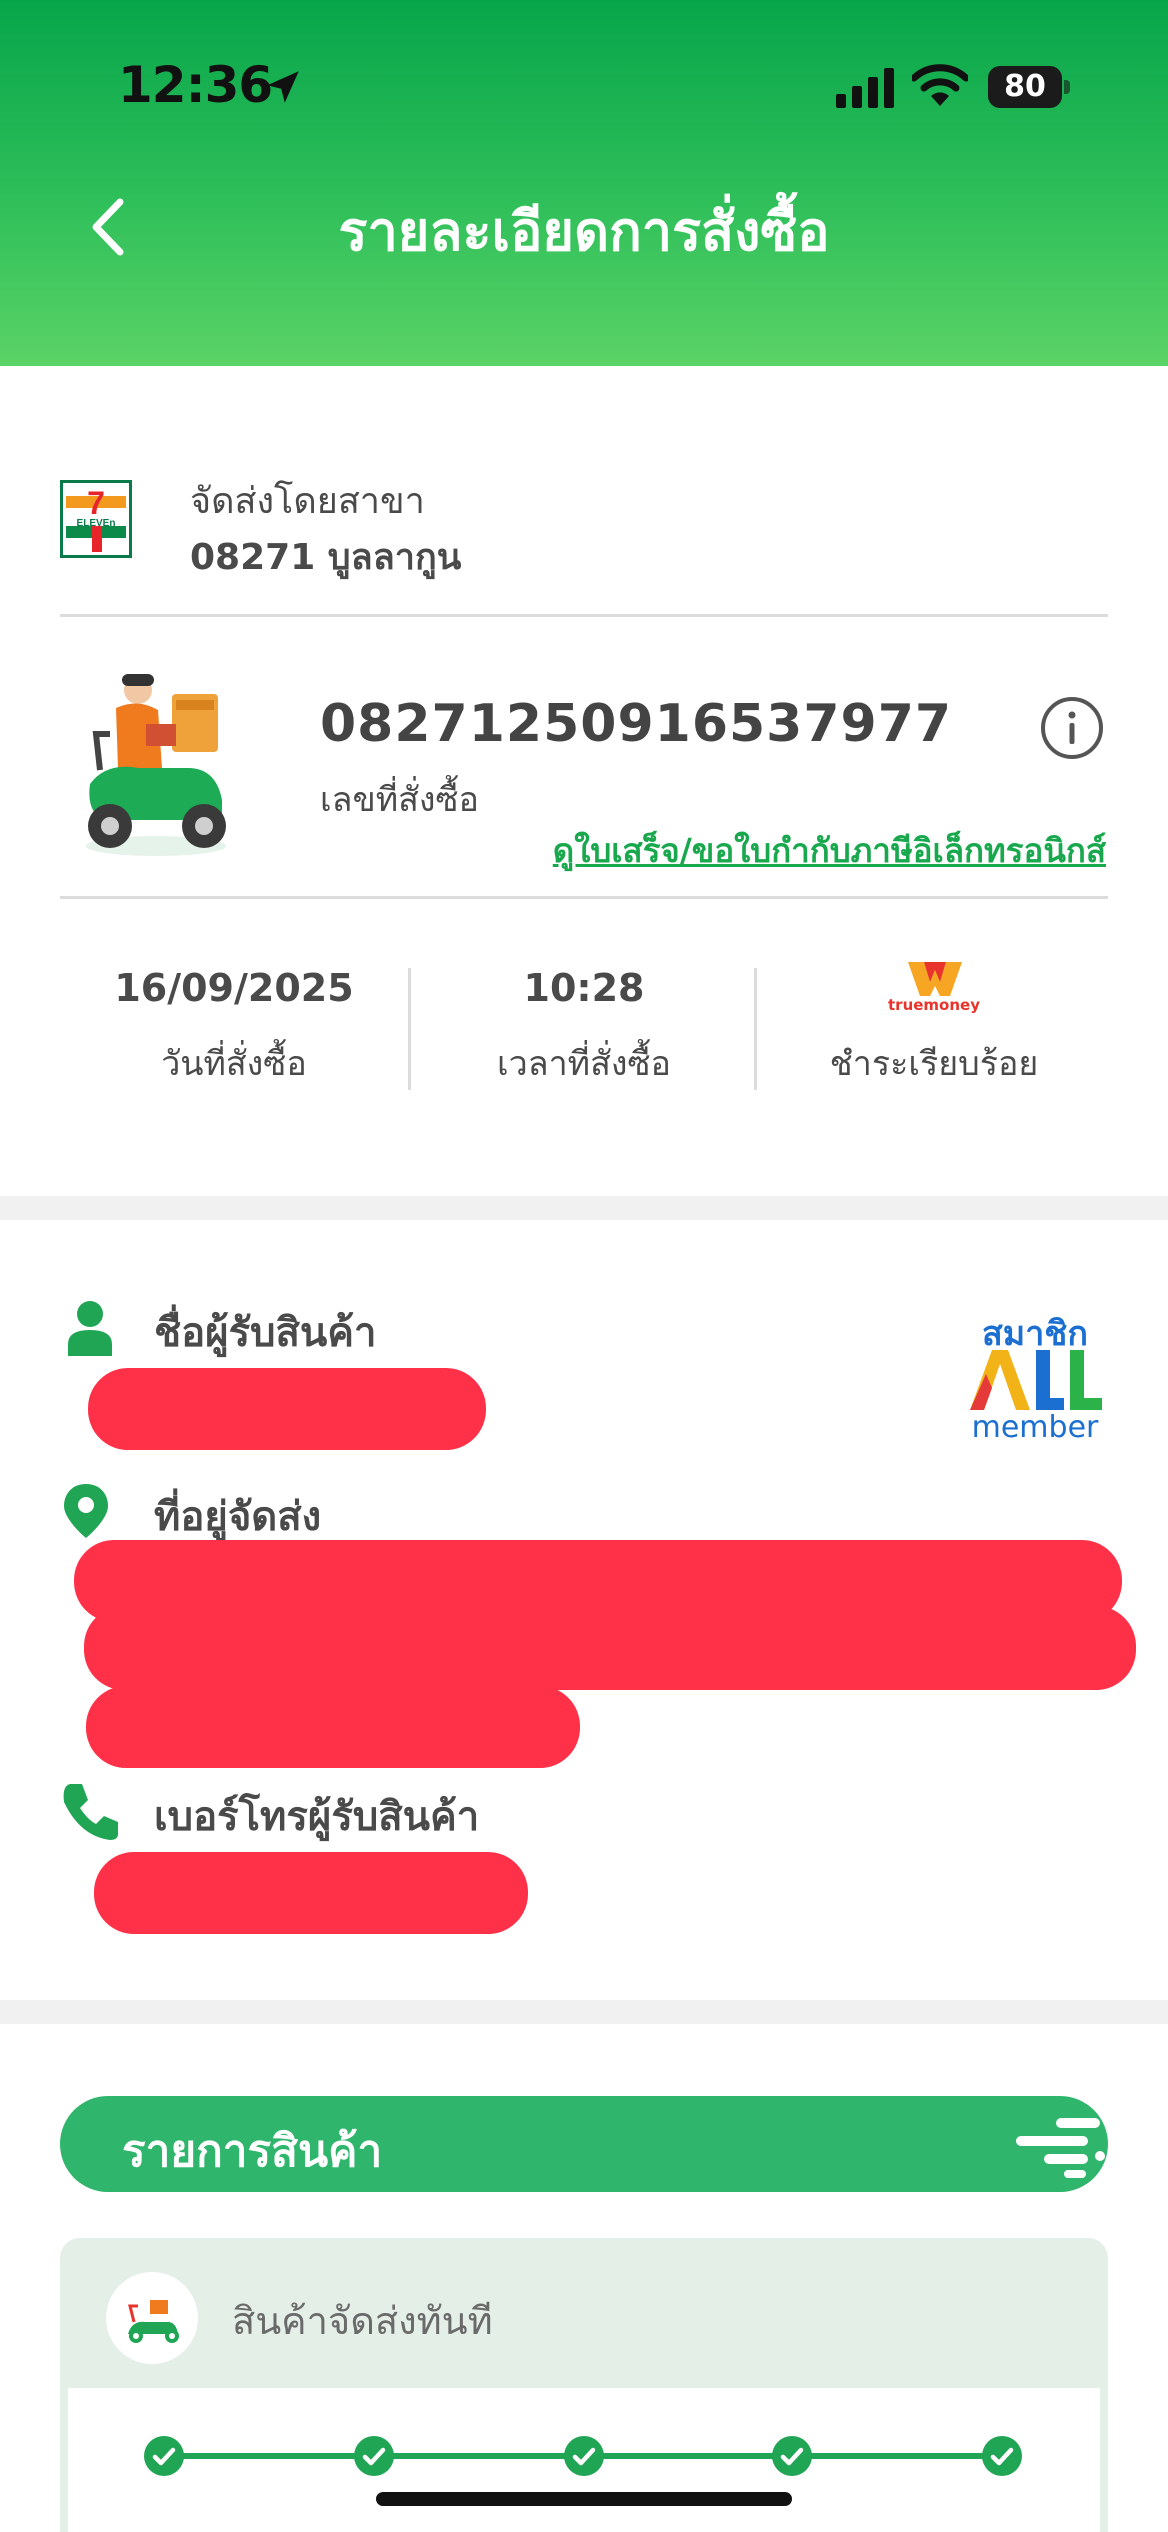 Image resolution: width=1168 pixels, height=2532 pixels. What do you see at coordinates (252, 2151) in the screenshot?
I see `products-section-title: รายการสินค้า` at bounding box center [252, 2151].